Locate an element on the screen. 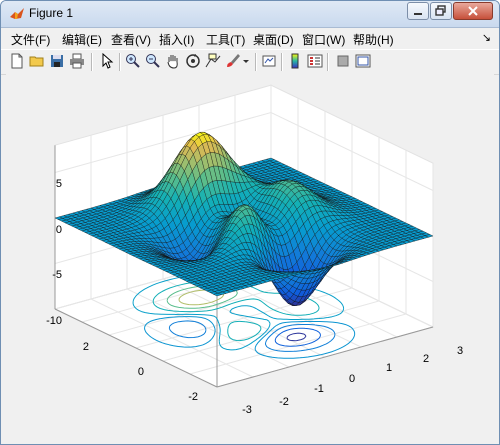 The height and width of the screenshot is (445, 500). title-bar: Figure 1 is located at coordinates (250, 14).